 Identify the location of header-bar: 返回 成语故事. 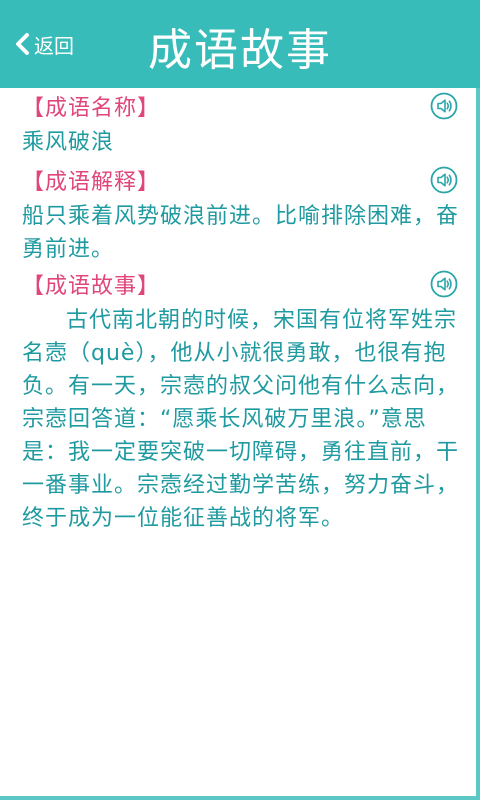
(240, 44).